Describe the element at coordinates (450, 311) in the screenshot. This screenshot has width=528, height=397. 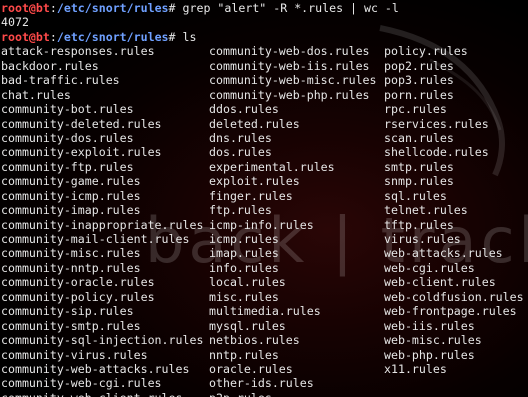
I see `file-entry: web-frontpage.rules` at that location.